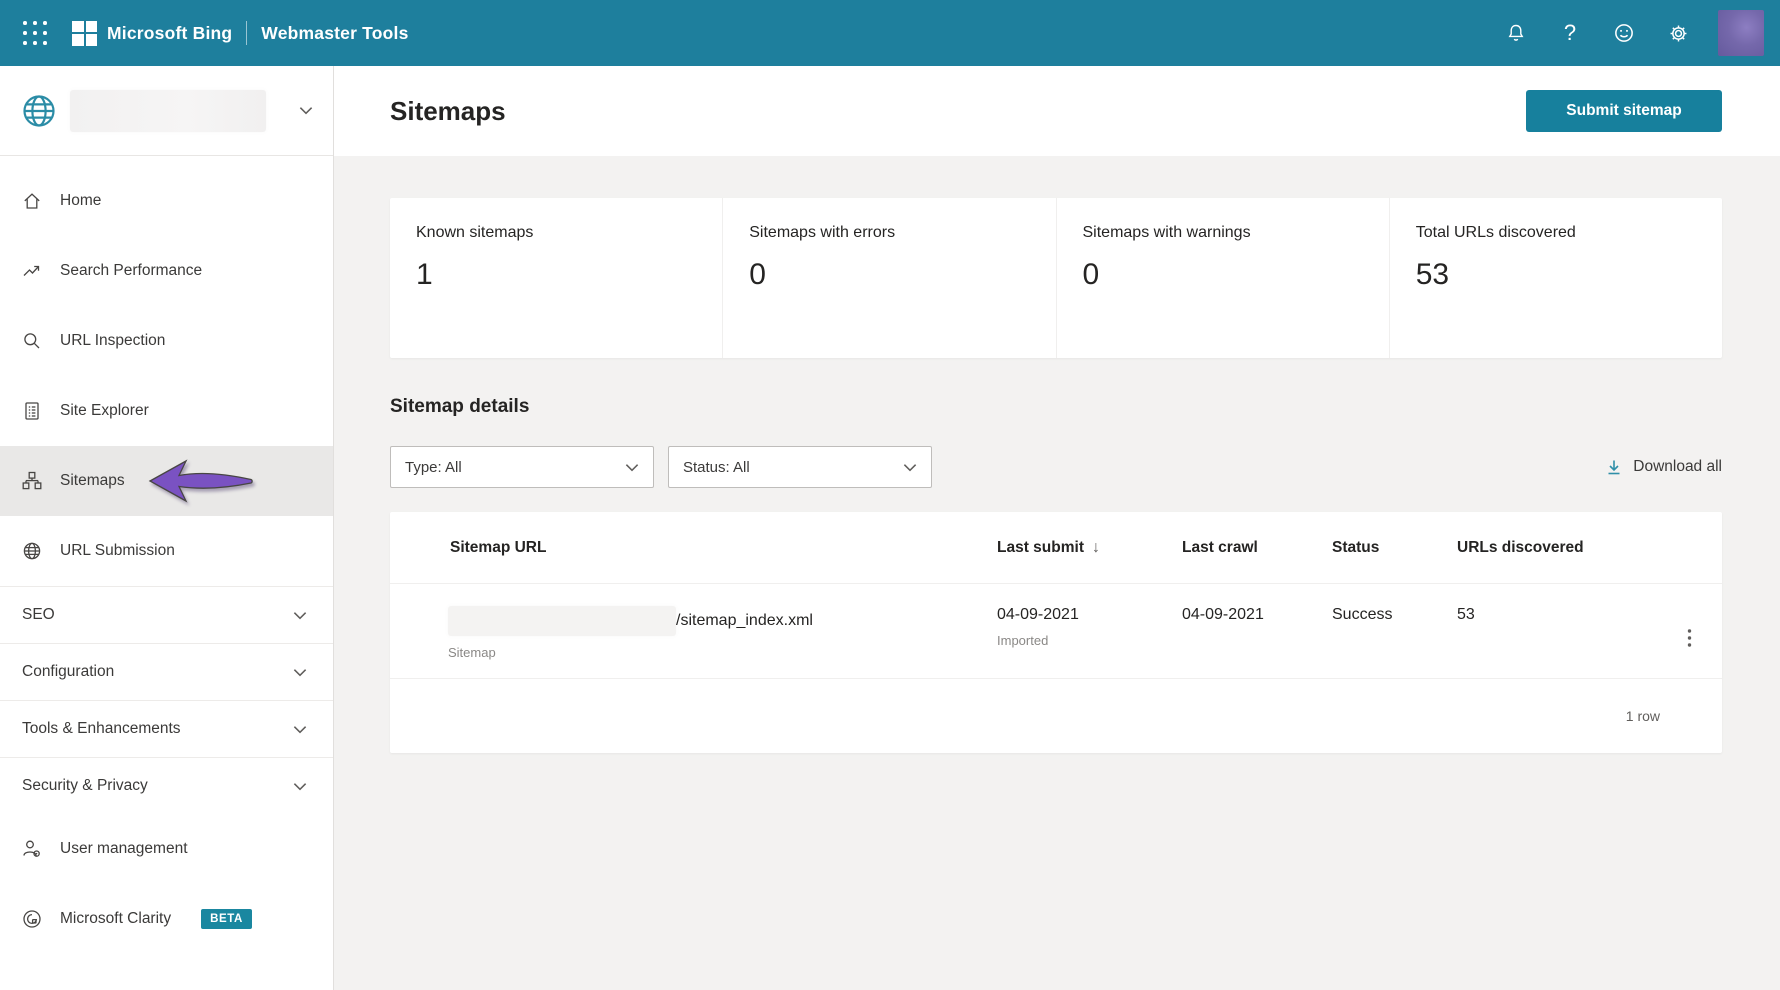  I want to click on sidebar-item-microsoft-clarity: Microsoft Clarity BETA, so click(166, 919).